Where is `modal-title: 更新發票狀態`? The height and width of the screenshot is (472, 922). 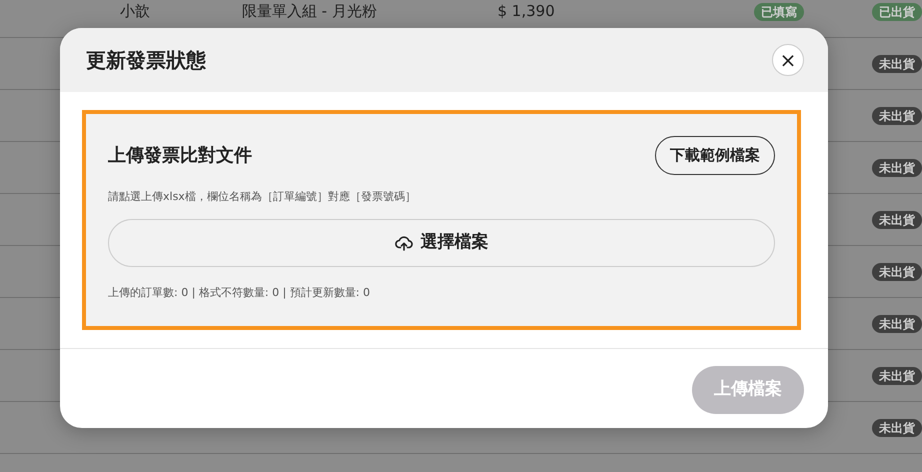 modal-title: 更新發票狀態 is located at coordinates (146, 60).